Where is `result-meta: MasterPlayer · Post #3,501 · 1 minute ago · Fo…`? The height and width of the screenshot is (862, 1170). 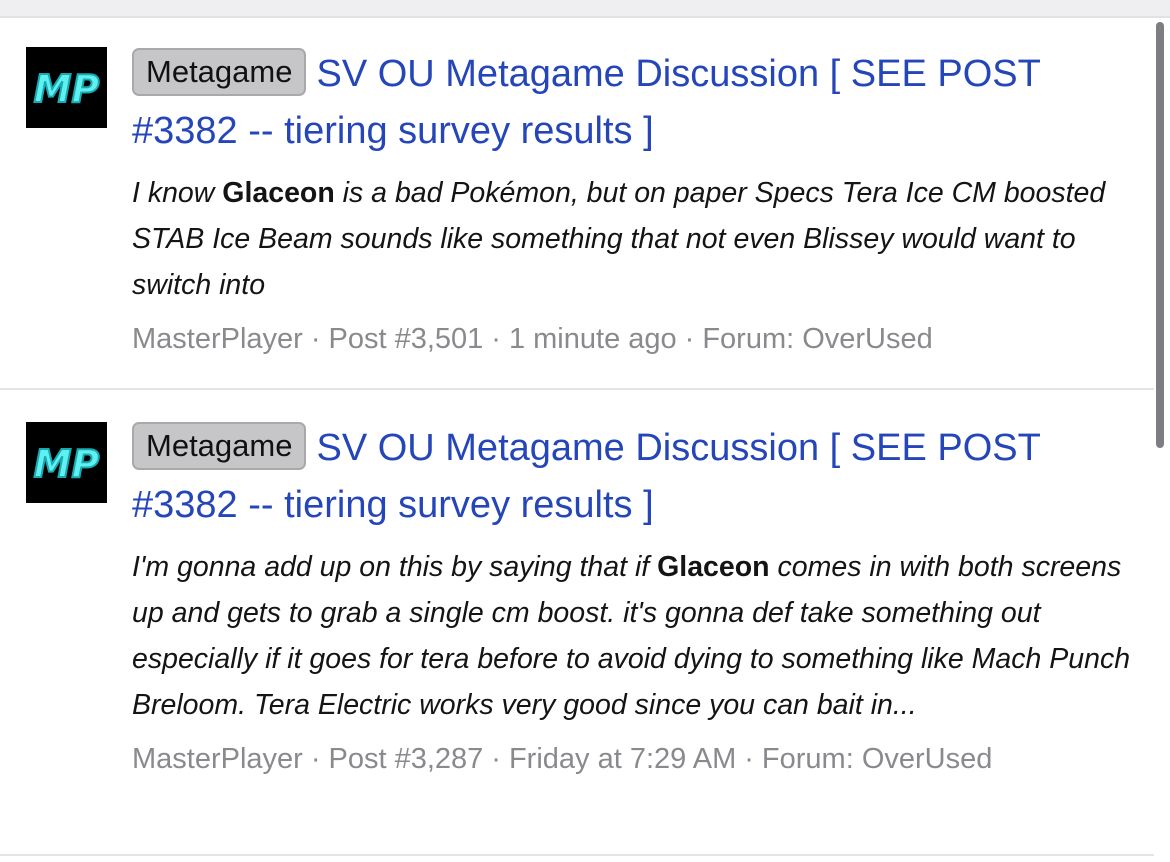
result-meta: MasterPlayer · Post #3,501 · 1 minute ago · Fo… is located at coordinates (638, 339).